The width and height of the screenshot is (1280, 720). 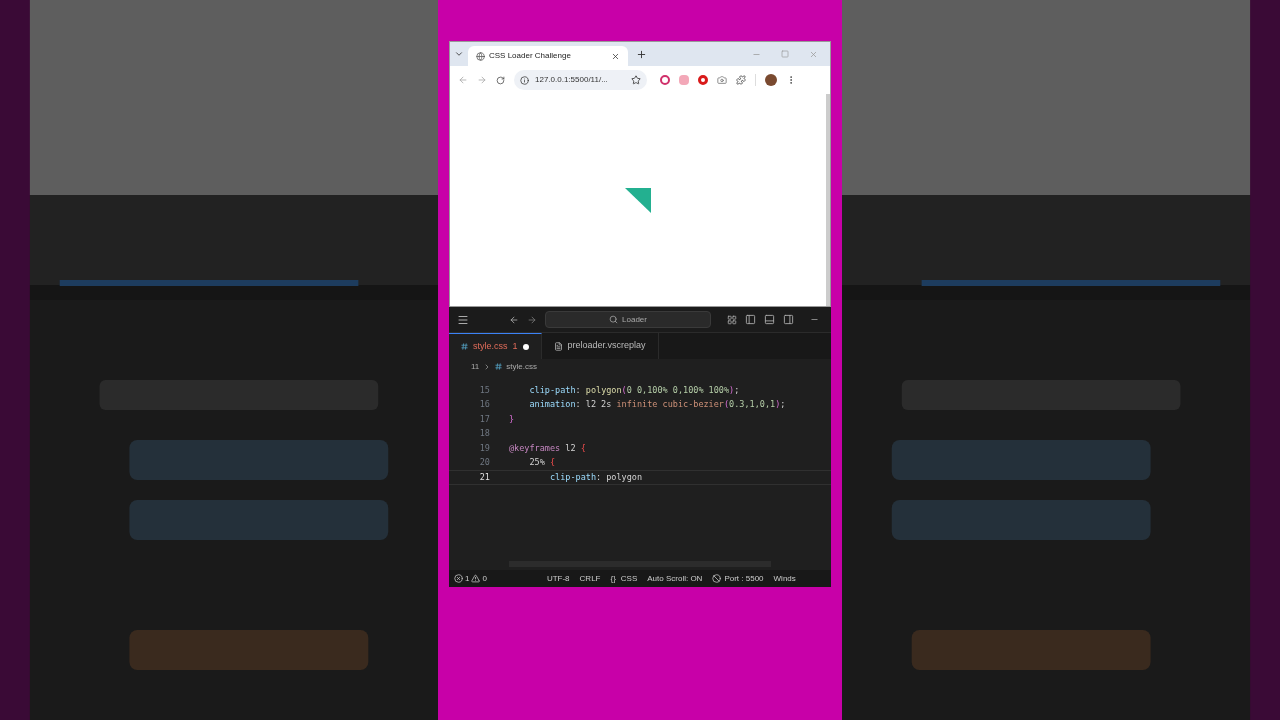 What do you see at coordinates (741, 80) in the screenshot?
I see `puzzle-icon` at bounding box center [741, 80].